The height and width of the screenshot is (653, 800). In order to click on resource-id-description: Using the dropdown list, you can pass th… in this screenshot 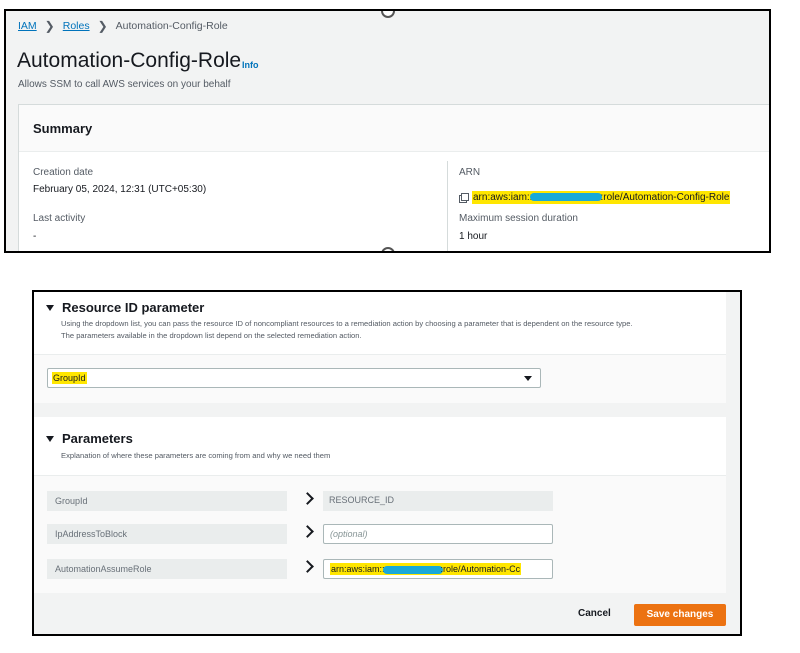, I will do `click(391, 330)`.